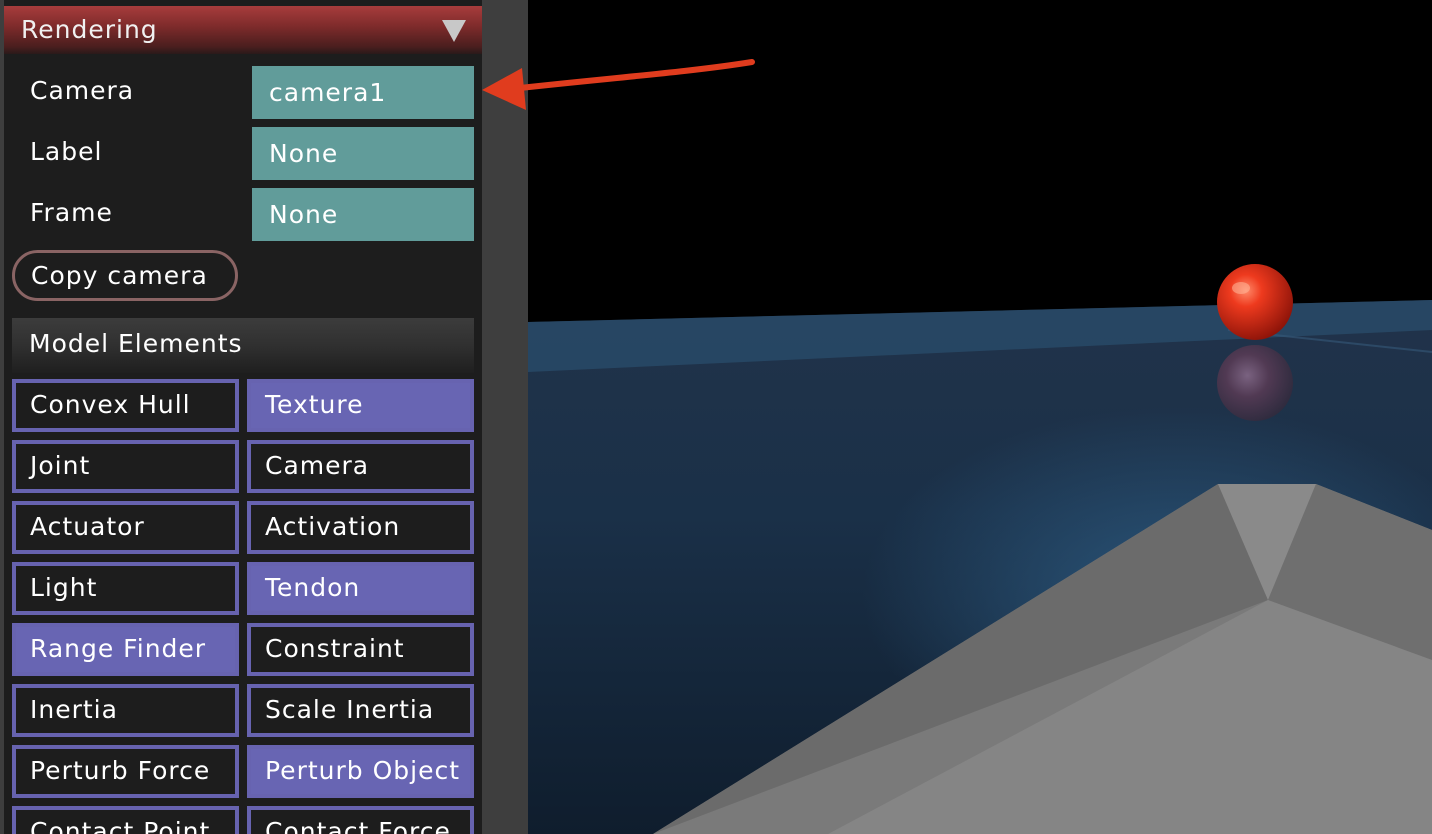 The image size is (1432, 834). What do you see at coordinates (125, 405) in the screenshot?
I see `toggle-convex-hull: Convex Hull` at bounding box center [125, 405].